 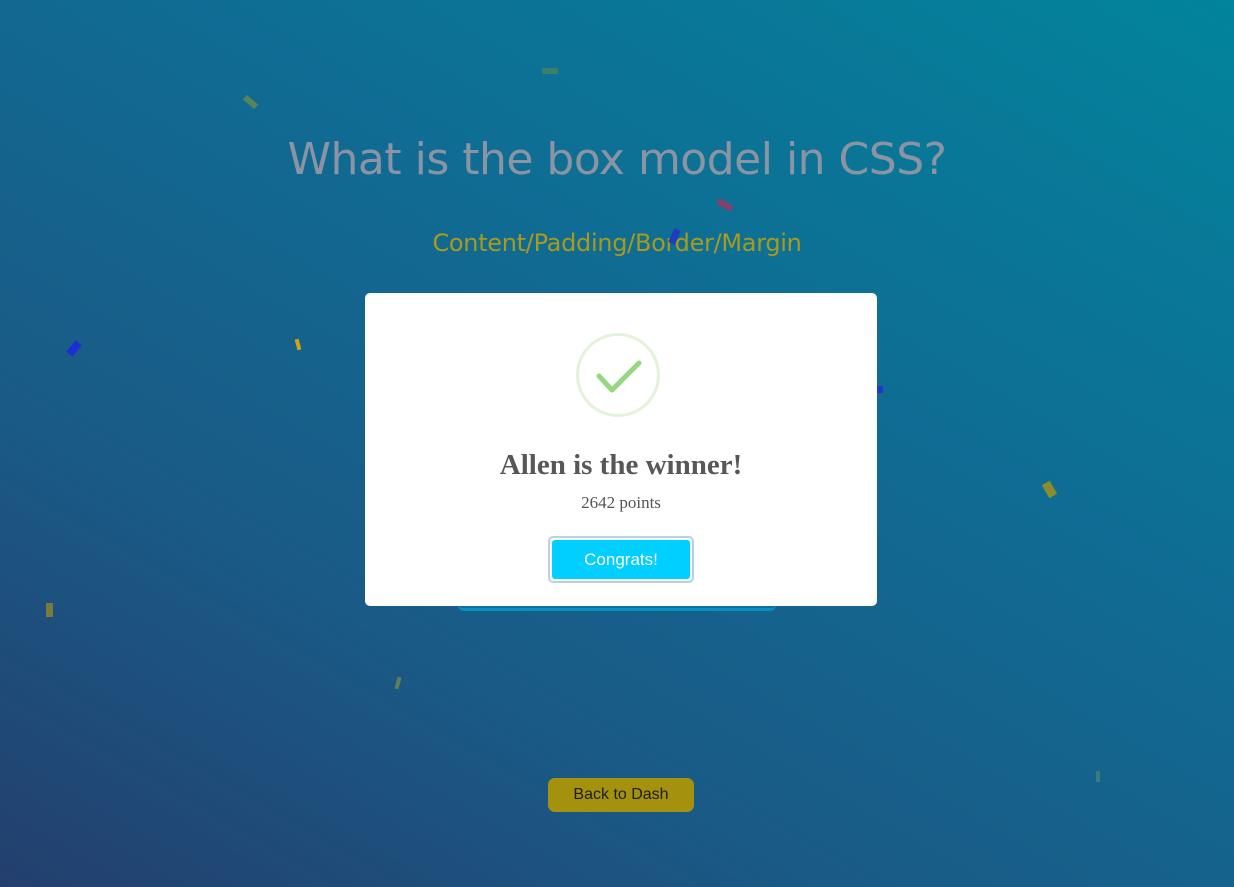 What do you see at coordinates (621, 795) in the screenshot?
I see `back-to-dash-button: Back to Dash` at bounding box center [621, 795].